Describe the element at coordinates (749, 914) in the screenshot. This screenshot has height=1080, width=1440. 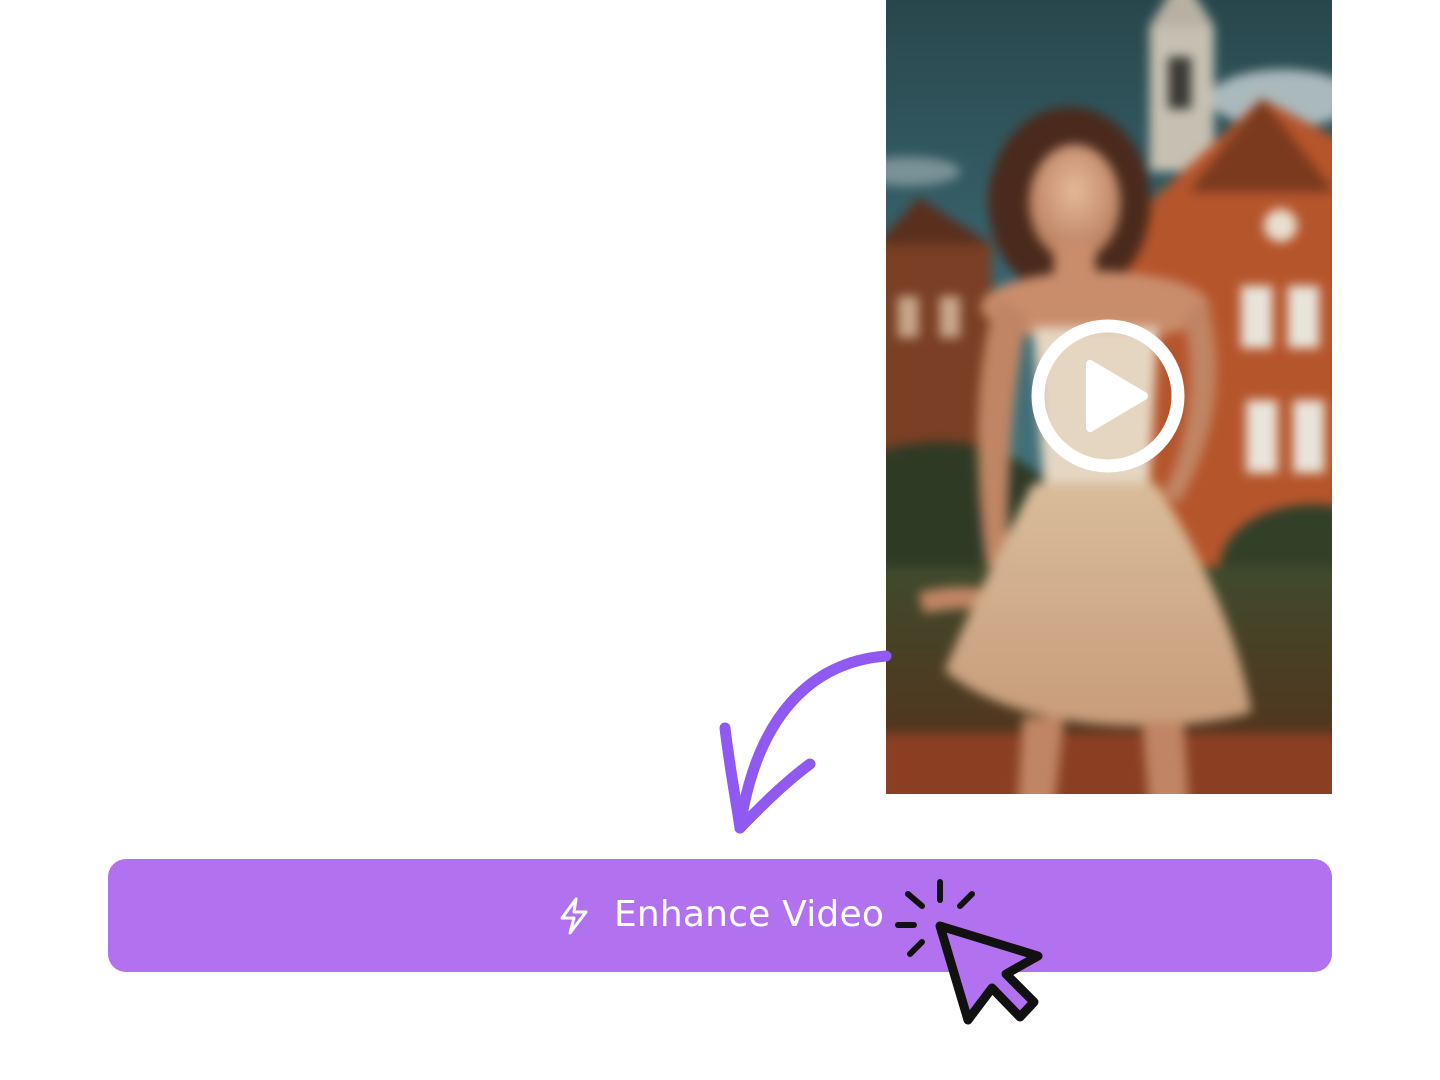
I see `enhance-video-label: Enhance Video` at that location.